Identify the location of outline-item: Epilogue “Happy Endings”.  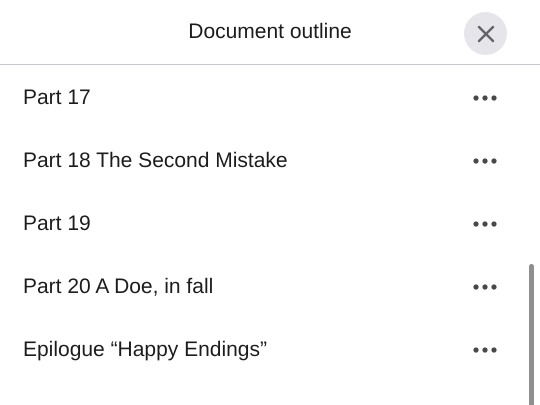
(145, 350).